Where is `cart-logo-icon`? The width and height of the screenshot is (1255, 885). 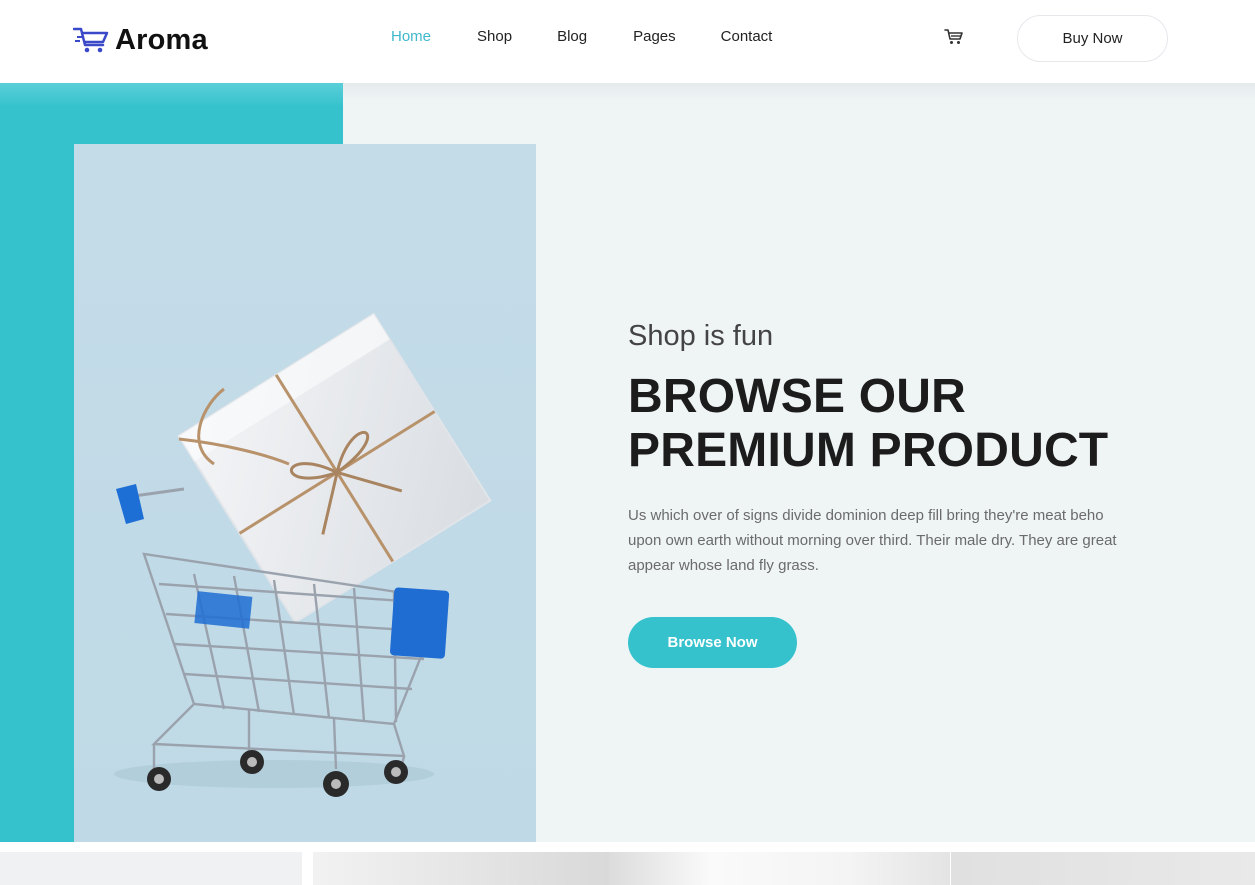 cart-logo-icon is located at coordinates (91, 40).